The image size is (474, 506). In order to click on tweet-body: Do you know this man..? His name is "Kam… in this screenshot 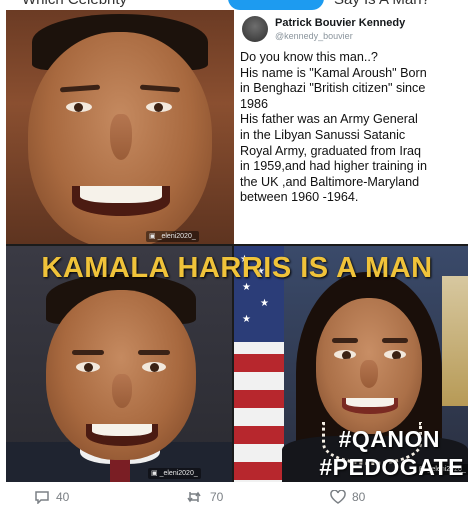, I will do `click(353, 128)`.